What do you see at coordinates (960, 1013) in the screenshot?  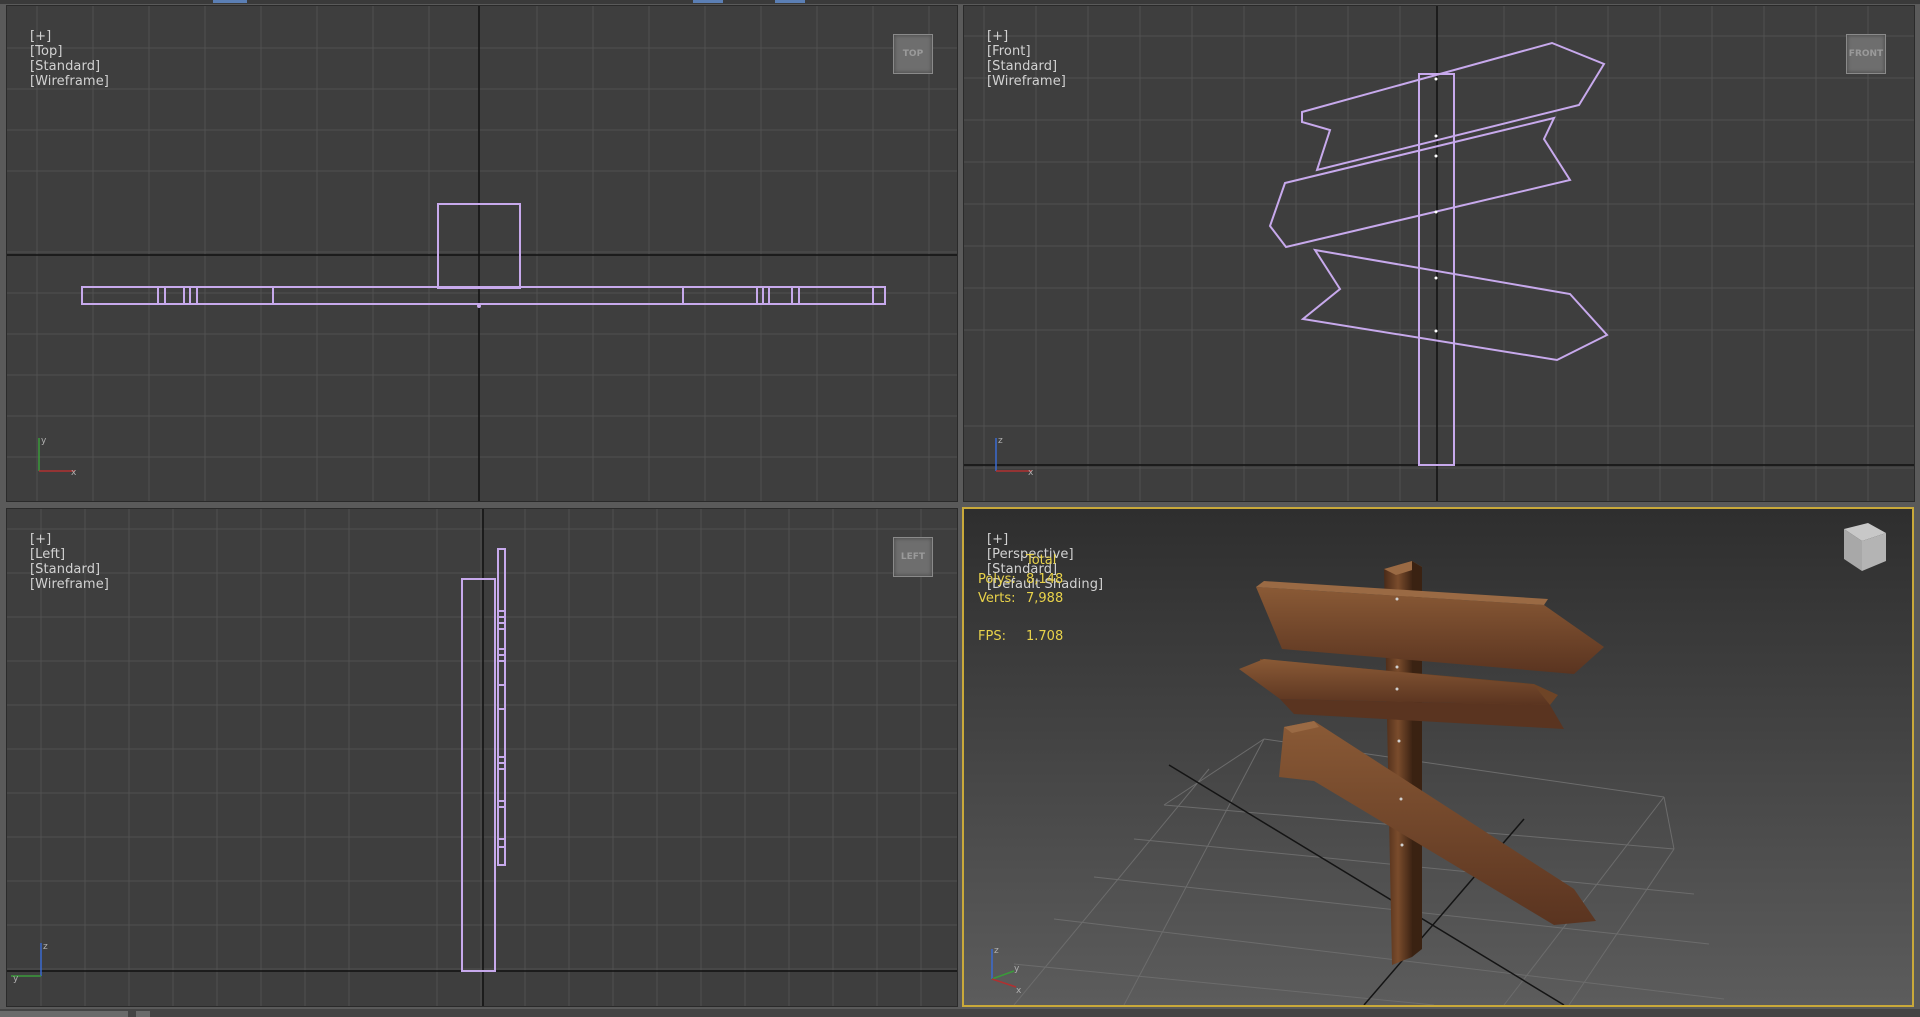 I see `bottom-bar` at bounding box center [960, 1013].